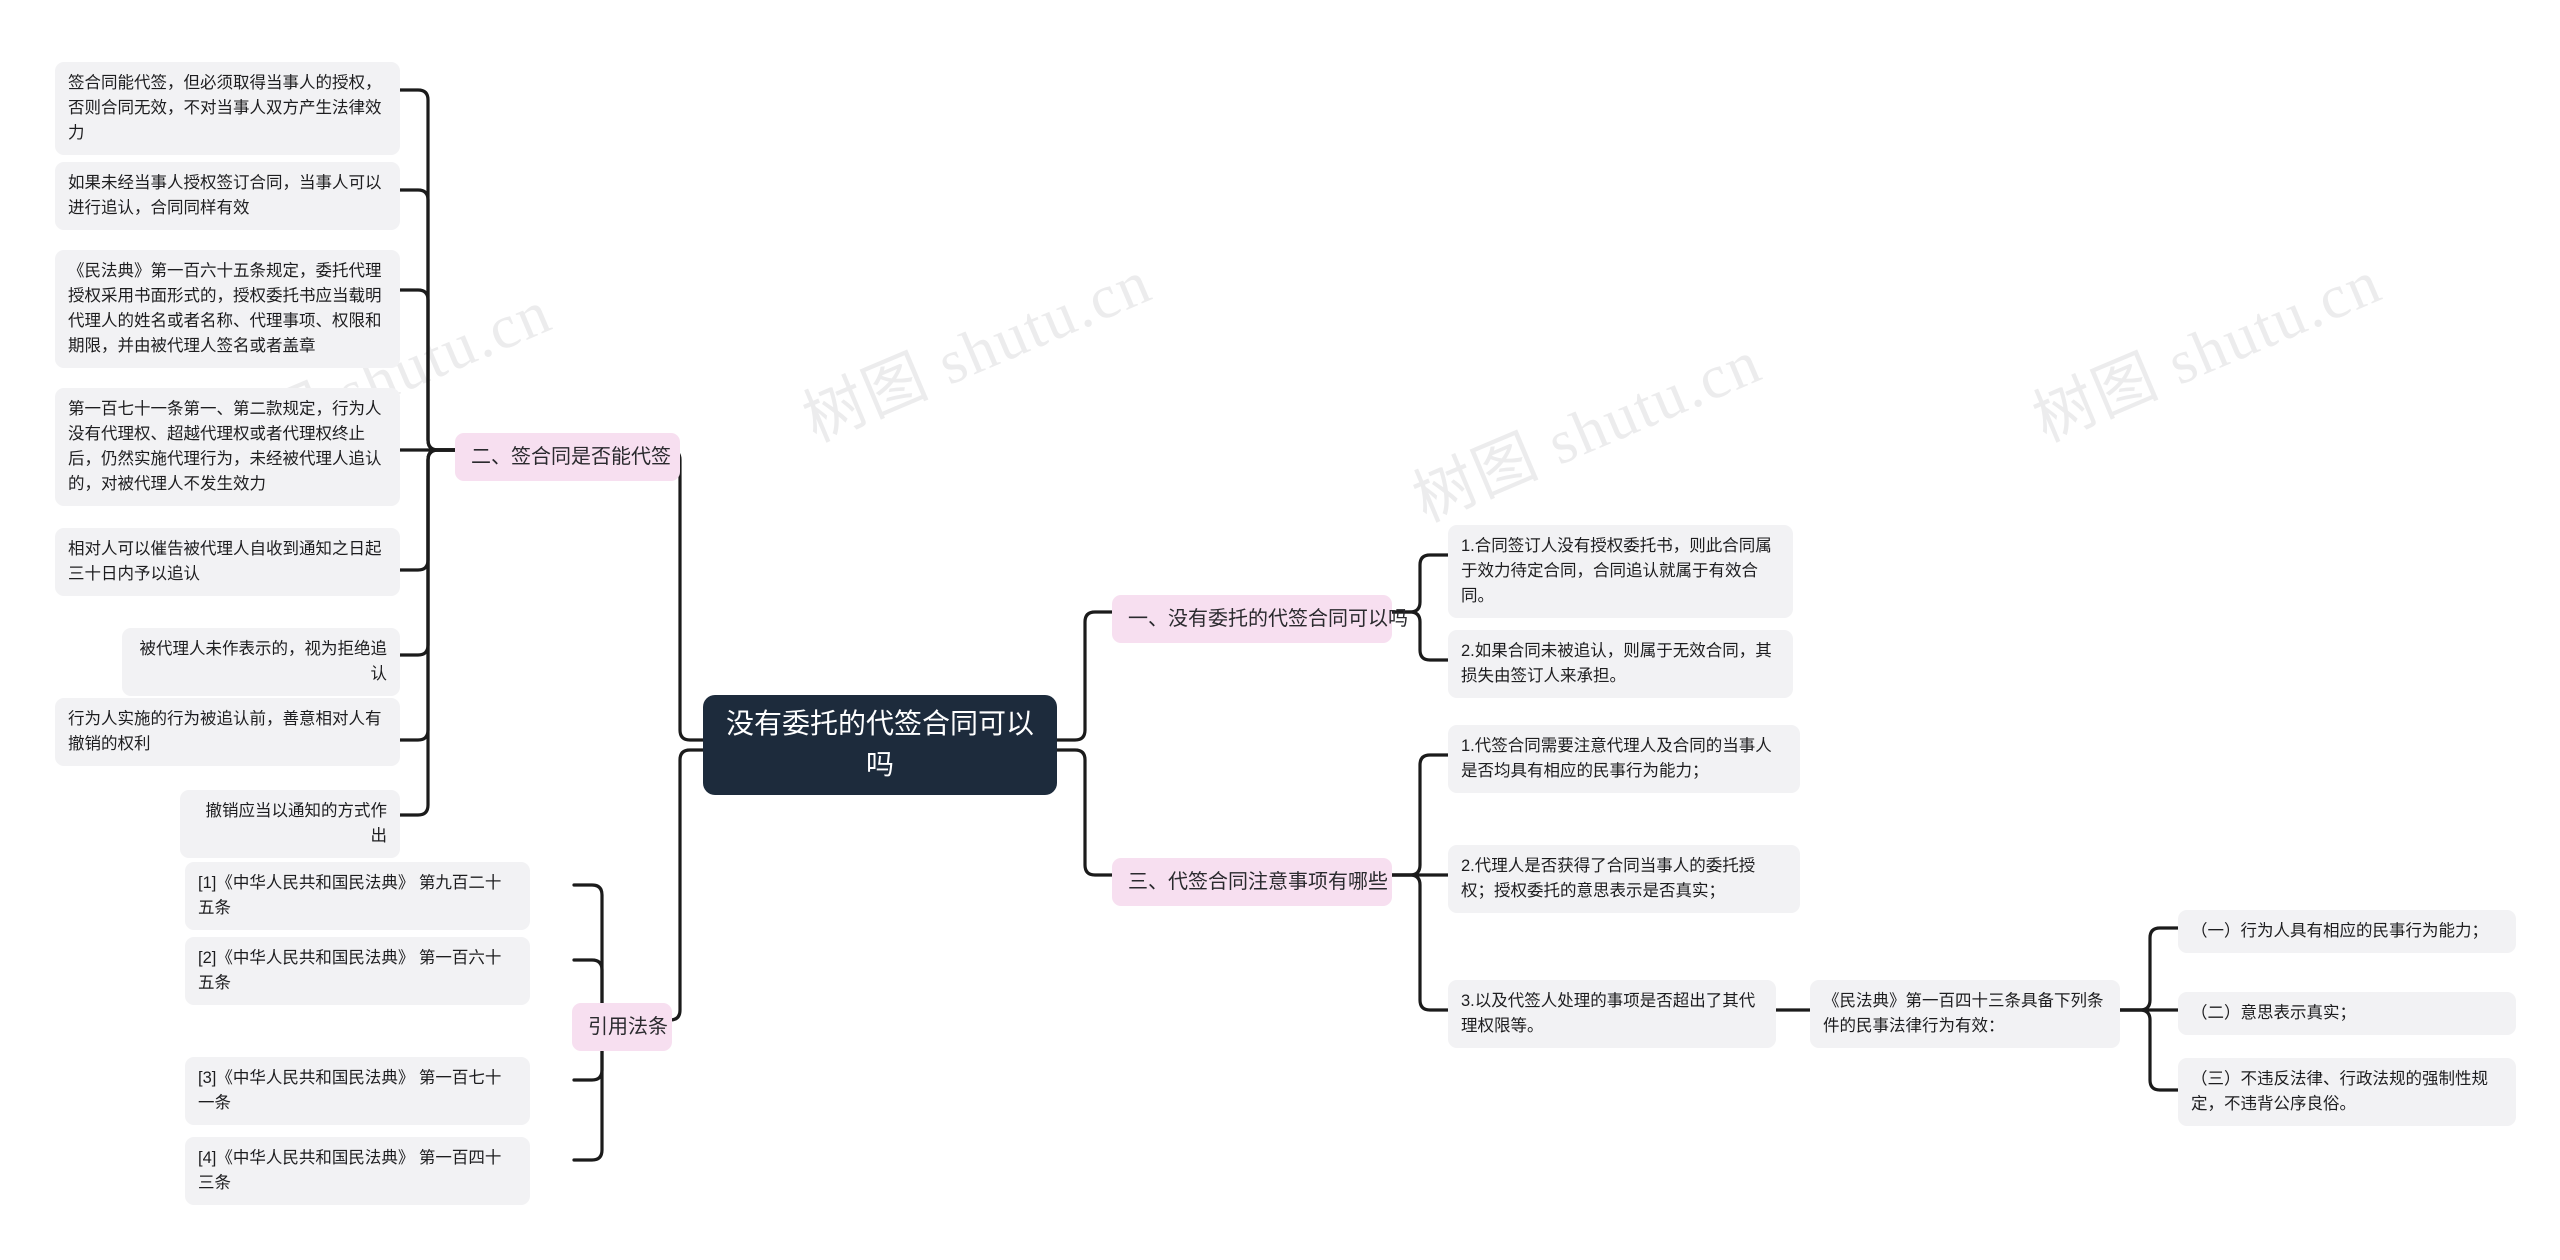  What do you see at coordinates (1620, 572) in the screenshot?
I see `leaf-node: 1.合同签订人没有授权委托书，则此合同属于效力待定合同，合同追认就属于有效合同。` at bounding box center [1620, 572].